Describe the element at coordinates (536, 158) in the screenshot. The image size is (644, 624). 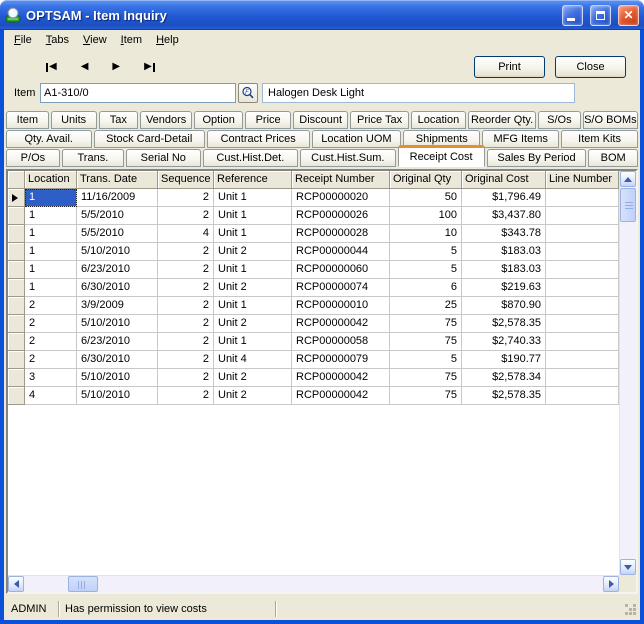
I see `tab-sales-by-period: Sales By Period` at that location.